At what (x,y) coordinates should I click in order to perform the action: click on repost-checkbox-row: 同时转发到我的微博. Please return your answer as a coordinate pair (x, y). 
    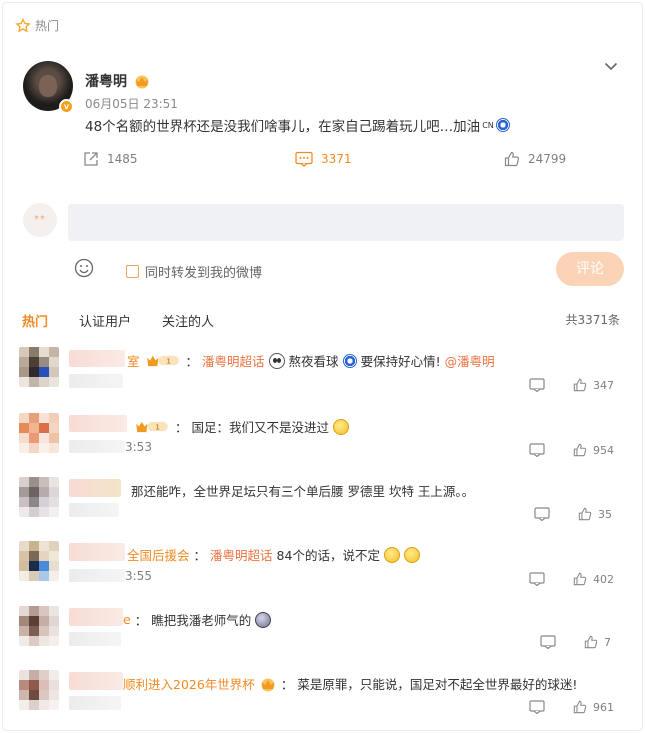
    Looking at the image, I should click on (194, 271).